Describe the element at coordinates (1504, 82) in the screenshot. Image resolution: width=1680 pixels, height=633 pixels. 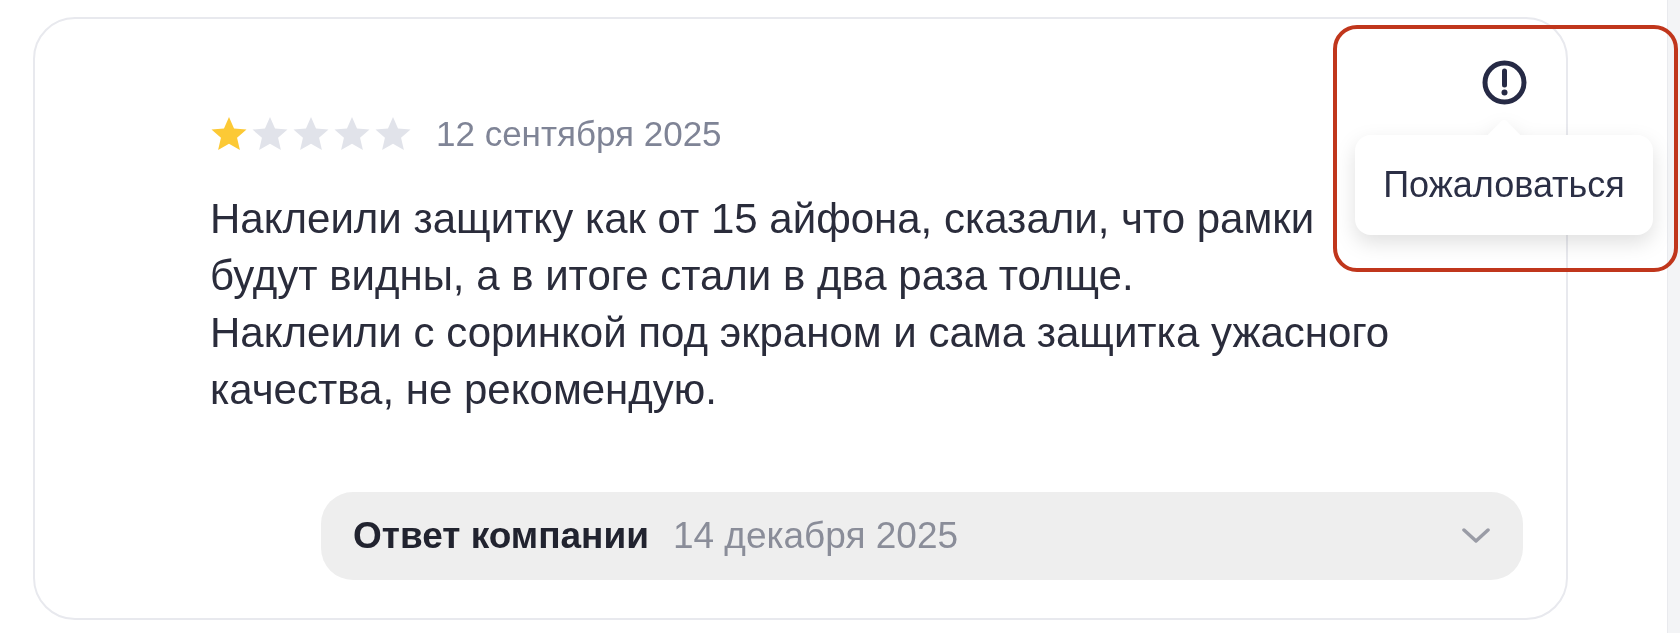
I see `exclamation-circle-icon` at that location.